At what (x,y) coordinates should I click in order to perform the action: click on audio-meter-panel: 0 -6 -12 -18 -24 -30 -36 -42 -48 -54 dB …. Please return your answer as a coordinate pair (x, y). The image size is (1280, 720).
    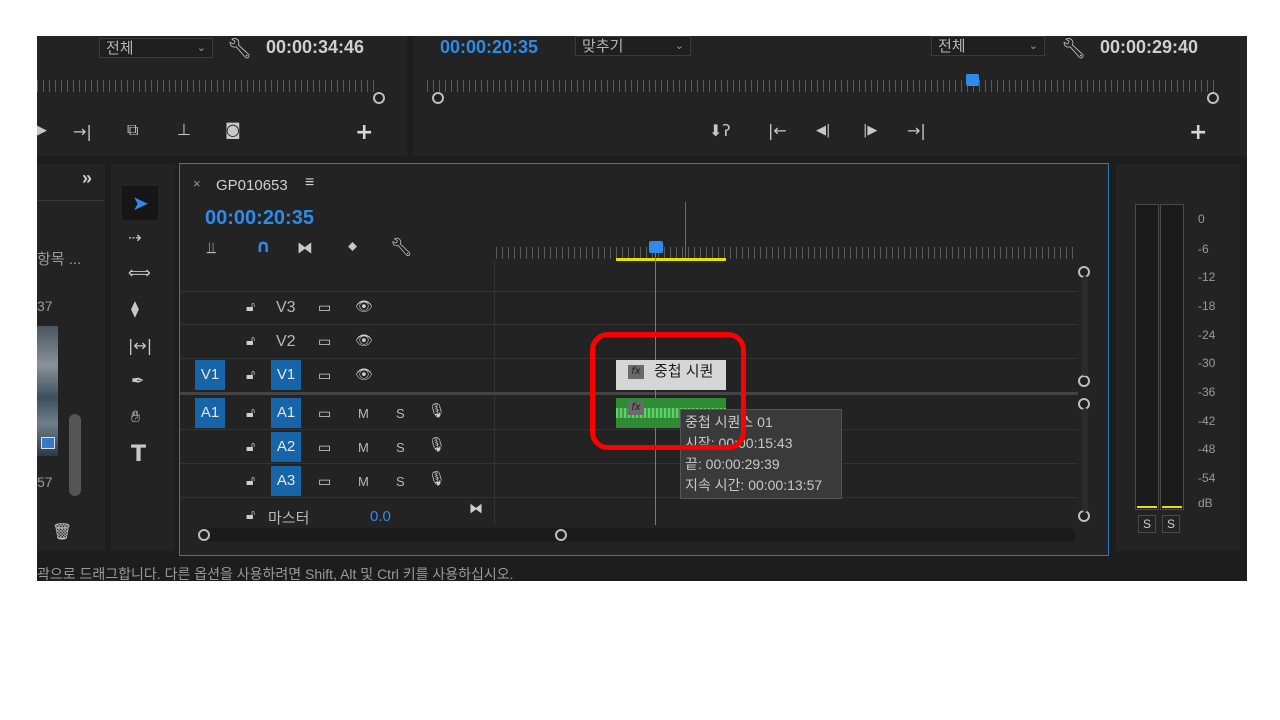
    Looking at the image, I should click on (1178, 357).